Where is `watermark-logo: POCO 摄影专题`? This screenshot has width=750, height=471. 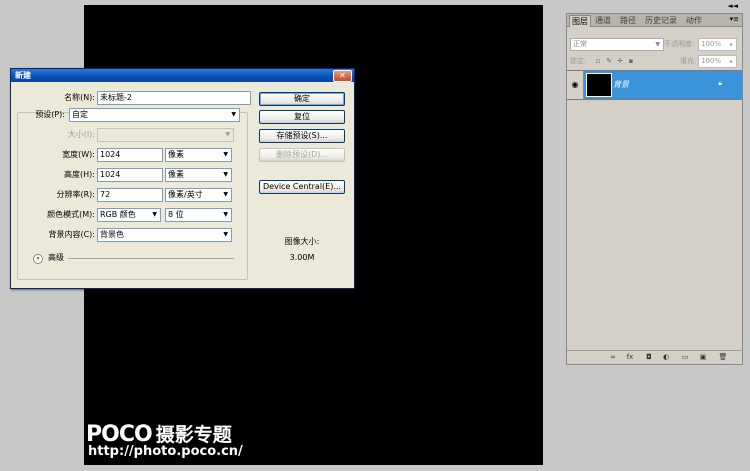
watermark-logo: POCO 摄影专题 is located at coordinates (159, 434).